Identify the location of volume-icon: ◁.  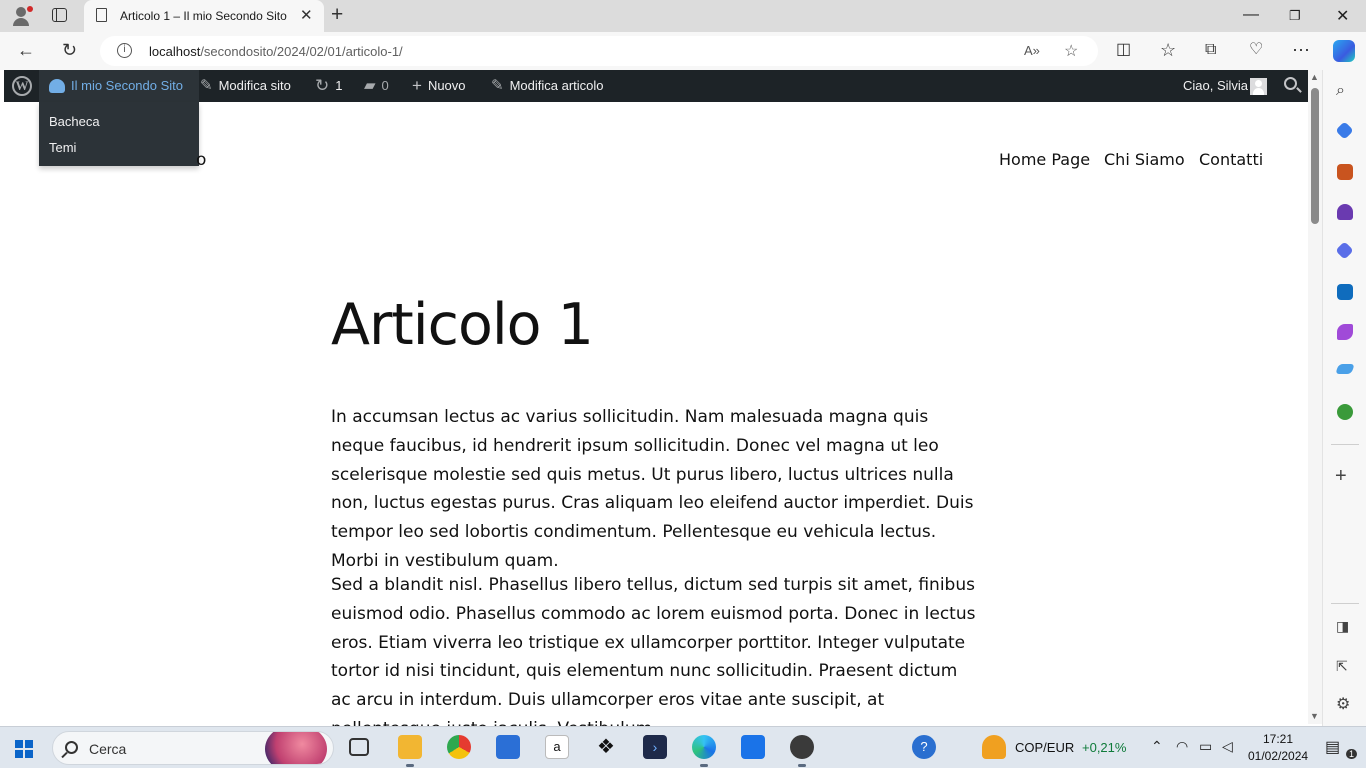
(1227, 746).